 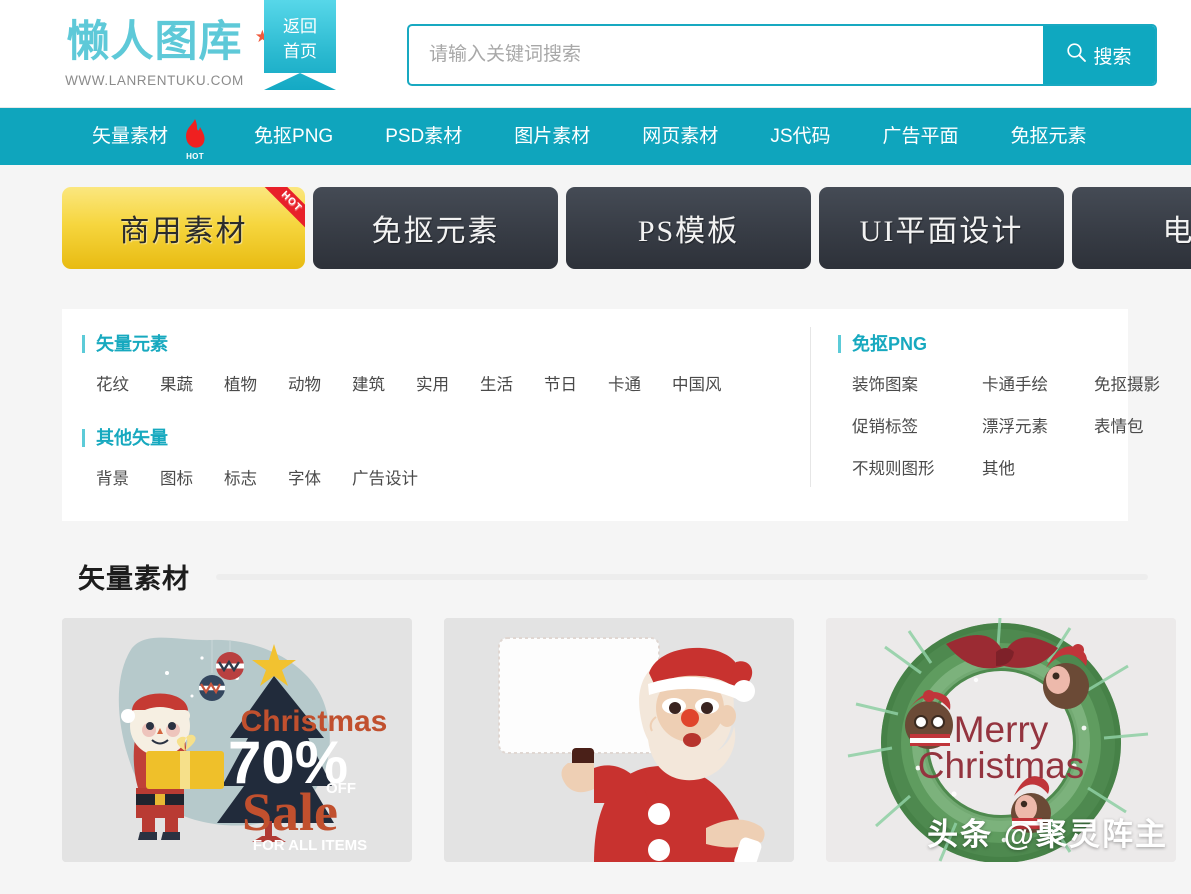 I want to click on section-divider, so click(x=682, y=576).